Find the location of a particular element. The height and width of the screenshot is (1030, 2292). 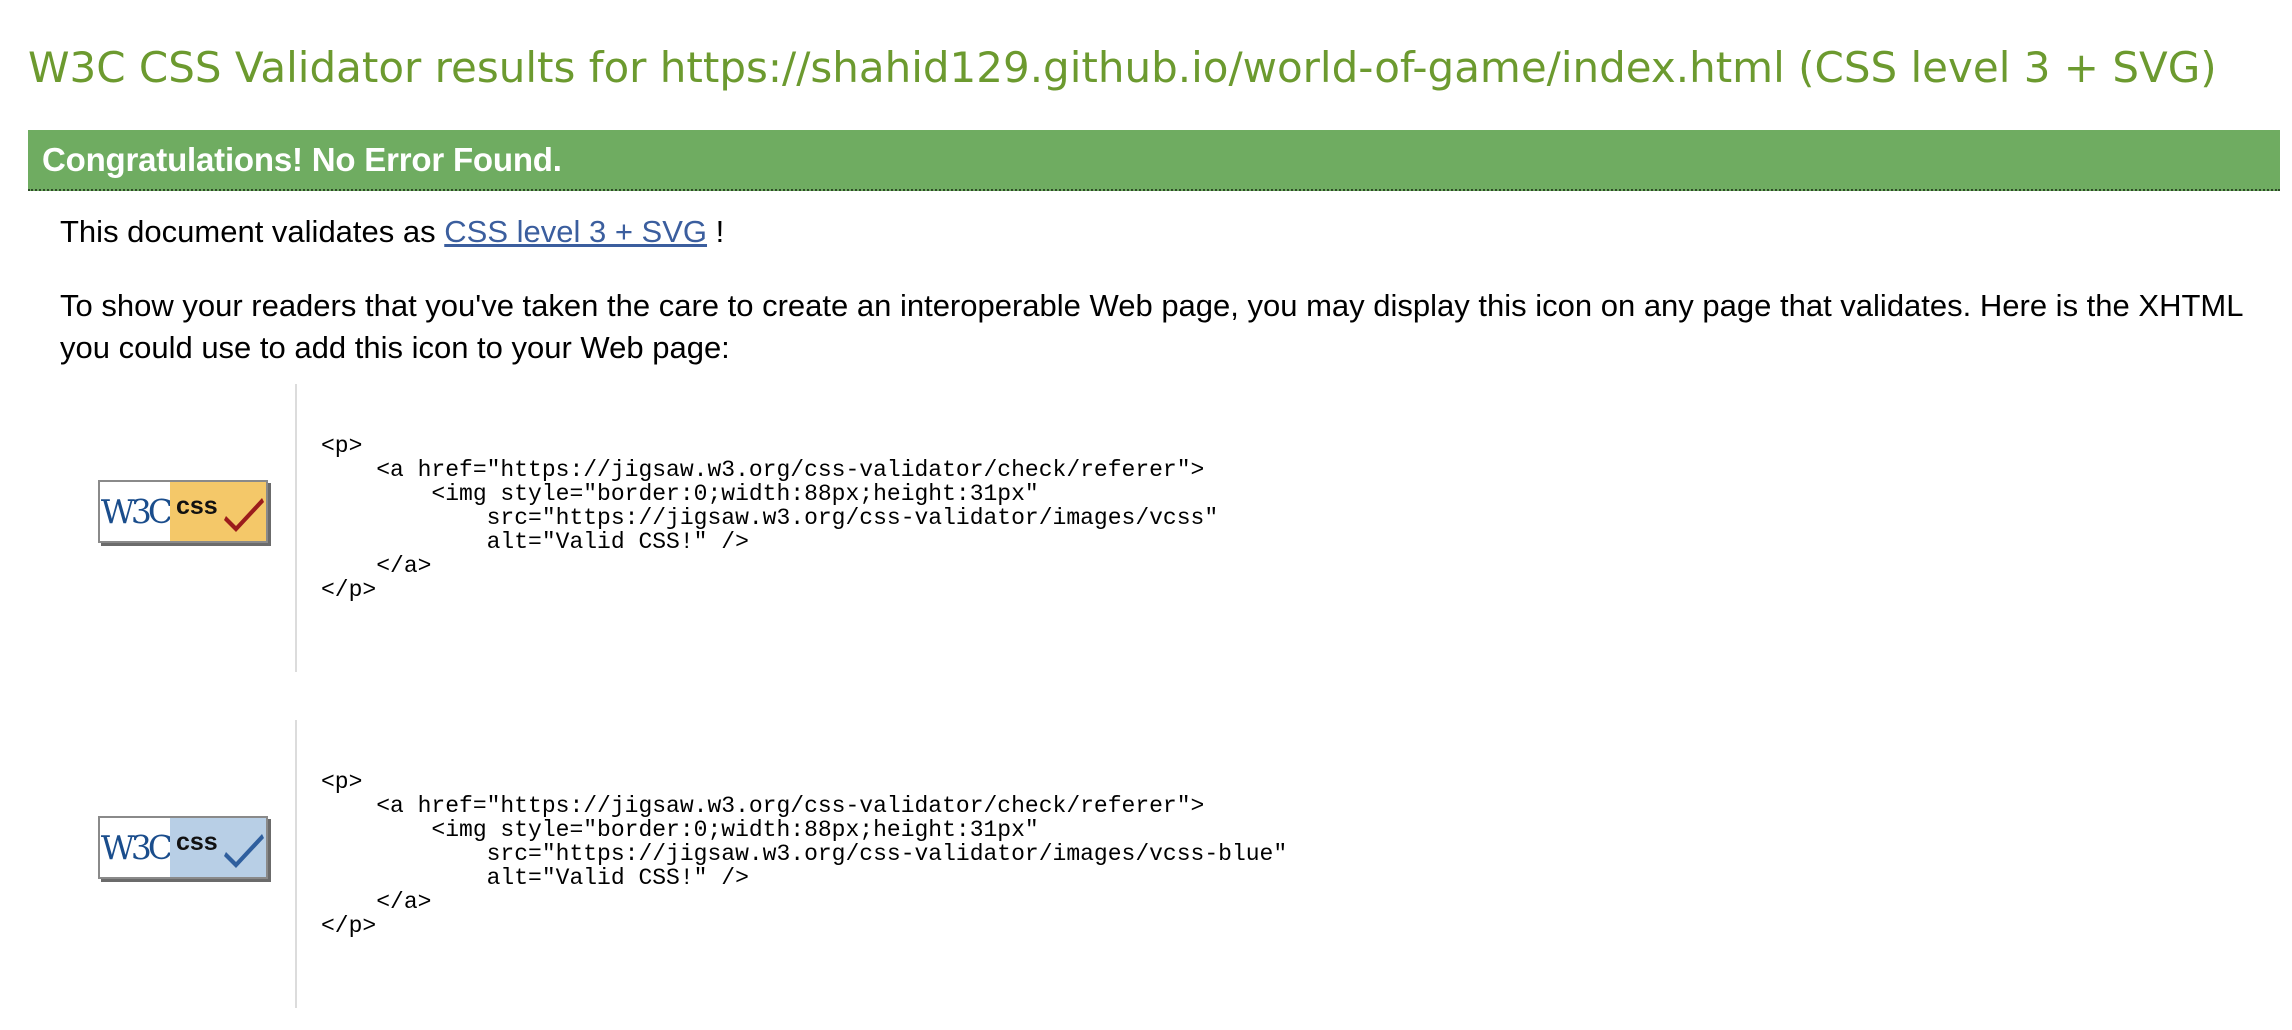

w3c-css-valid-blue-icon: W3C css is located at coordinates (183, 847).